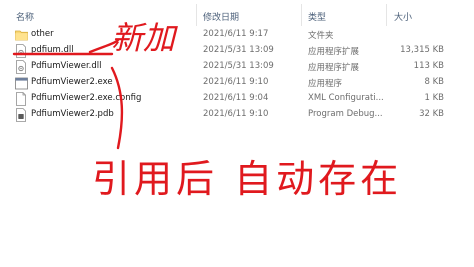  Describe the element at coordinates (422, 50) in the screenshot. I see `file-size: 13,315 KB` at that location.